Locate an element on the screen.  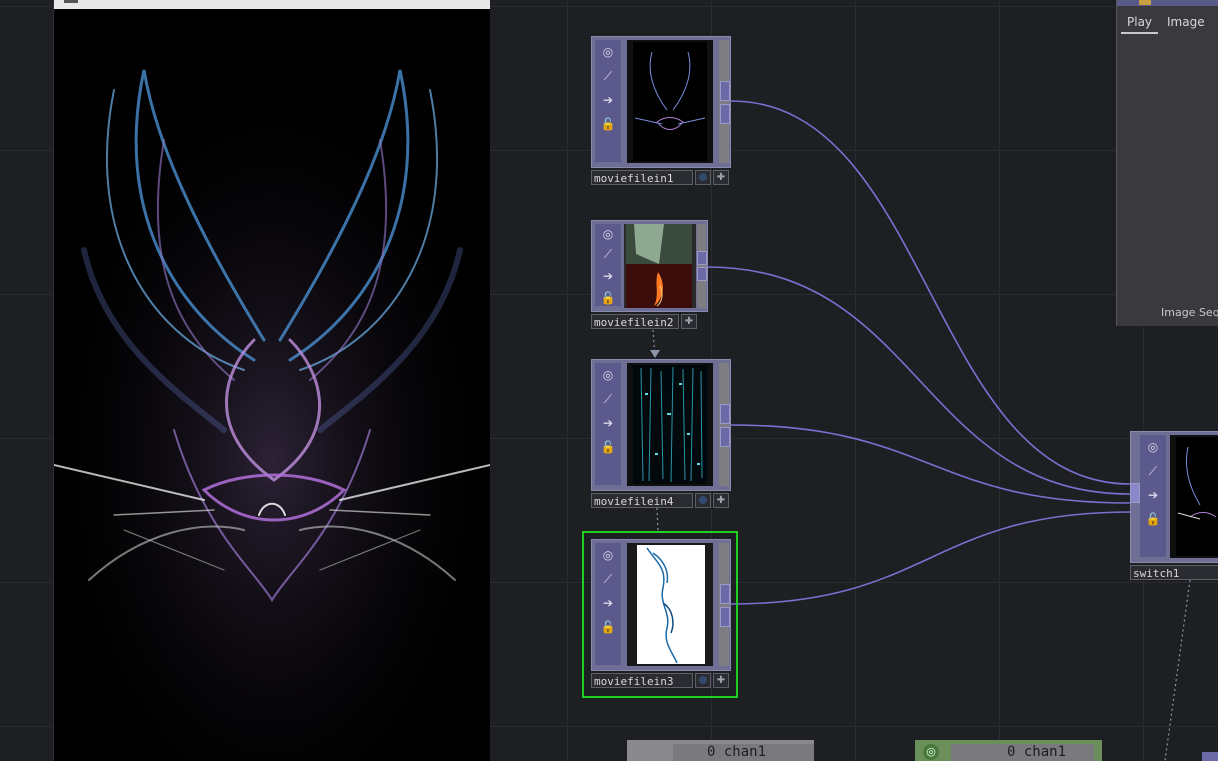
tab-image: Image is located at coordinates (1186, 22).